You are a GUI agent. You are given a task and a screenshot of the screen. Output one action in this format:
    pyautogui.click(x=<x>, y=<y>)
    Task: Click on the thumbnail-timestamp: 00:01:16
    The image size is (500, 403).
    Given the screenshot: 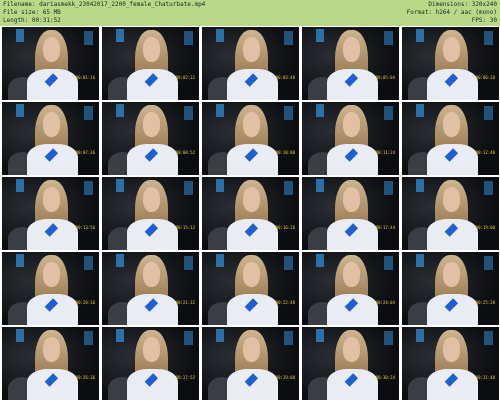 What is the action you would take?
    pyautogui.click(x=85, y=77)
    